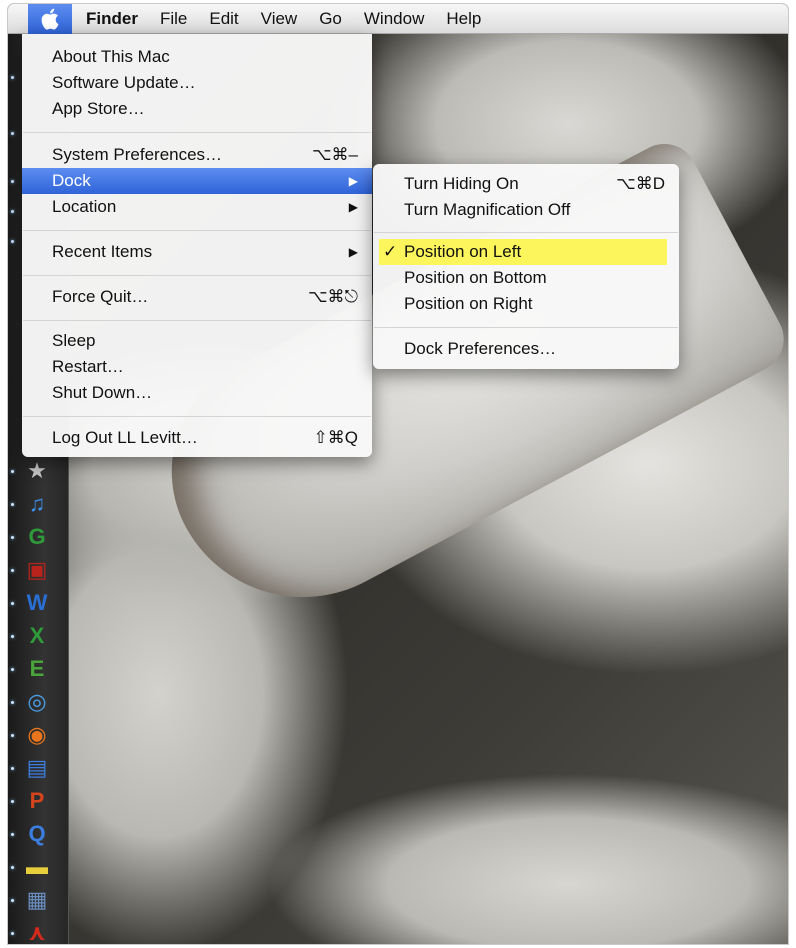 Image resolution: width=796 pixels, height=948 pixels. Describe the element at coordinates (84, 206) in the screenshot. I see `menu-item-label: Location` at that location.